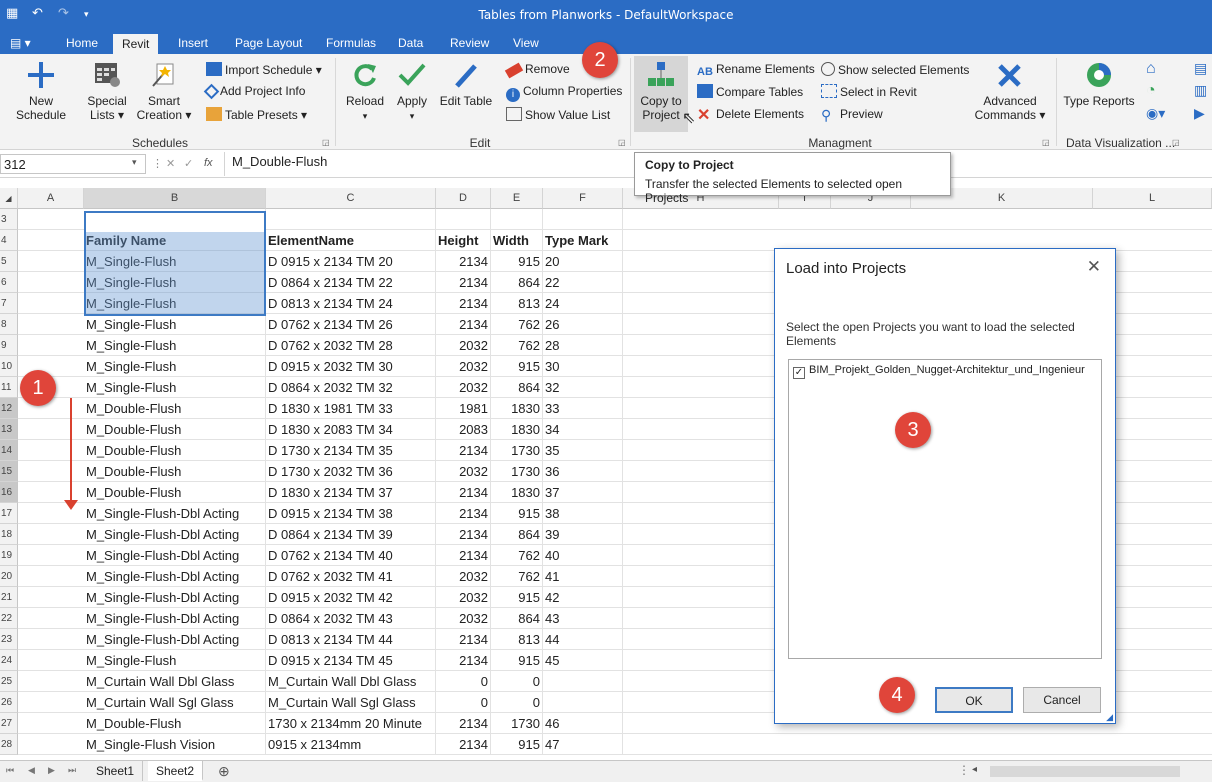 This screenshot has width=1212, height=782. I want to click on cell-f: 47, so click(583, 744).